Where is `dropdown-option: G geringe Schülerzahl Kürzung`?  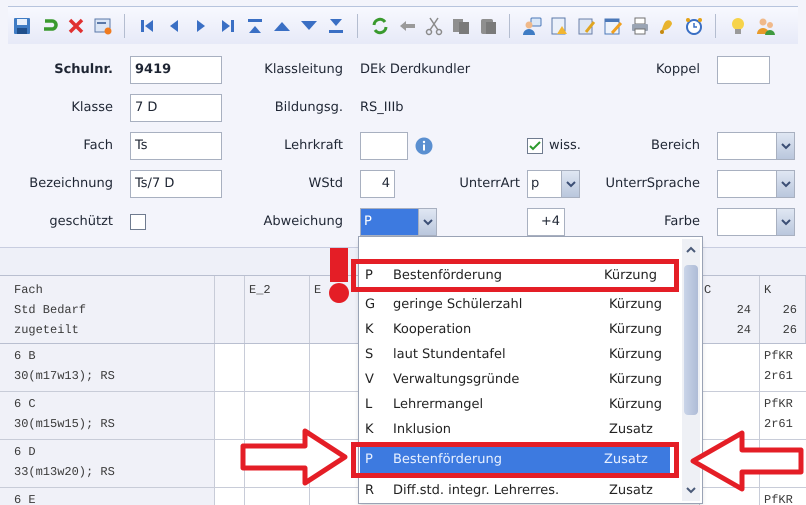 dropdown-option: G geringe Schülerzahl Kürzung is located at coordinates (520, 304).